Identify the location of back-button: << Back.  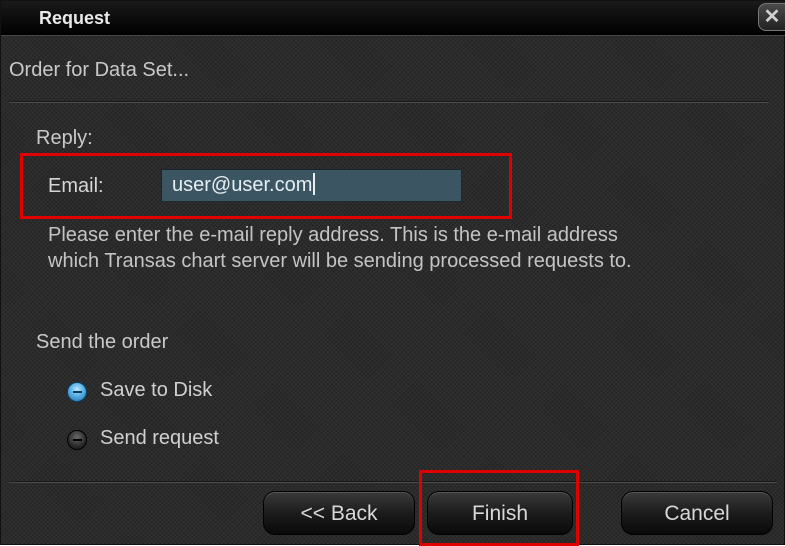
(339, 513).